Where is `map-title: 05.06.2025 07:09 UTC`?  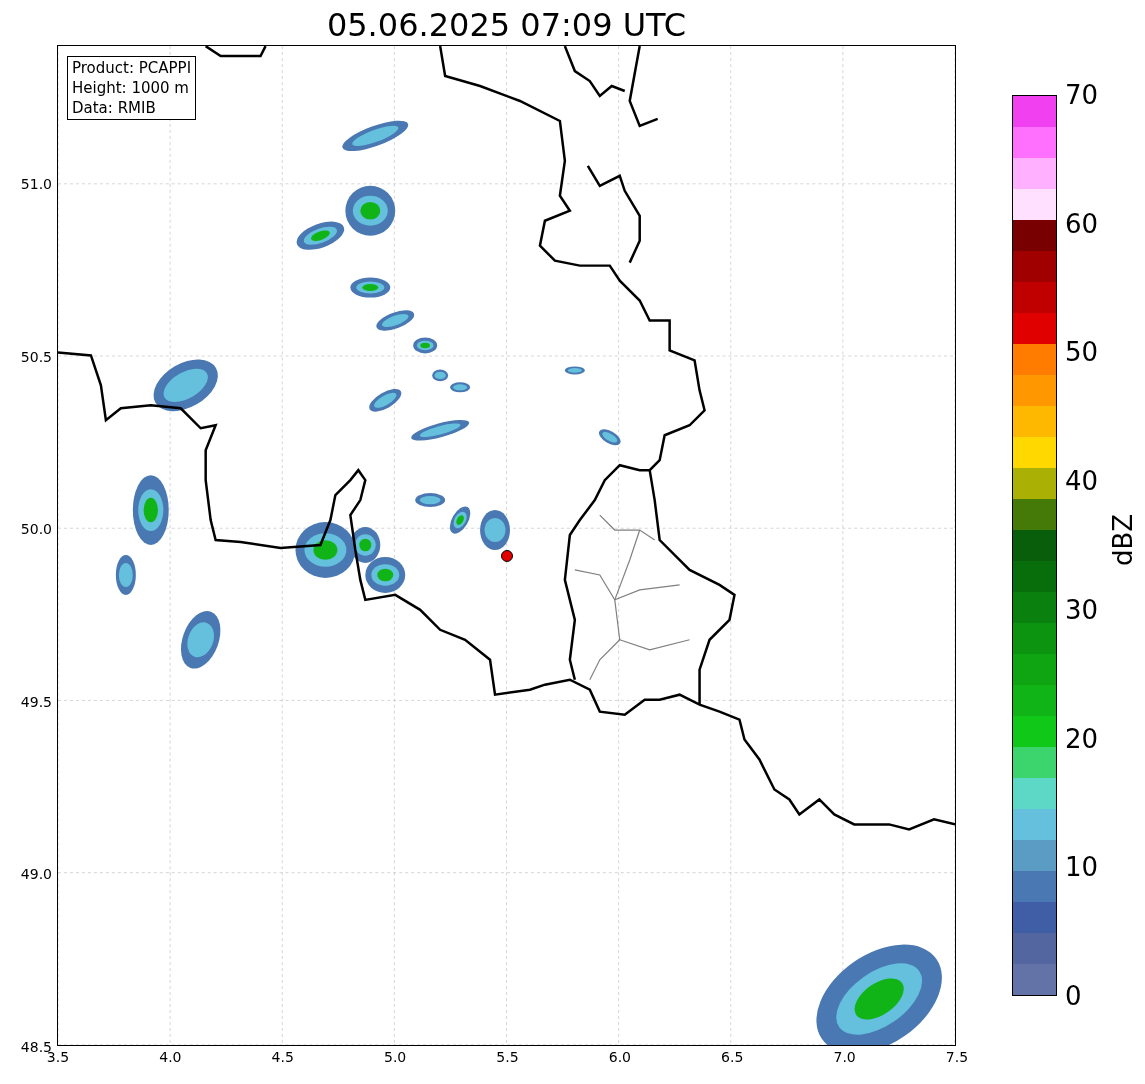
map-title: 05.06.2025 07:09 UTC is located at coordinates (506, 25).